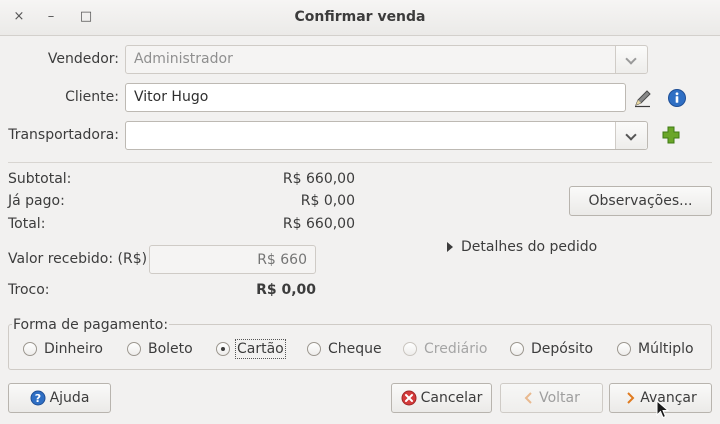 This screenshot has width=720, height=424. What do you see at coordinates (36, 201) in the screenshot?
I see `ja-pago-label: Já pago:` at bounding box center [36, 201].